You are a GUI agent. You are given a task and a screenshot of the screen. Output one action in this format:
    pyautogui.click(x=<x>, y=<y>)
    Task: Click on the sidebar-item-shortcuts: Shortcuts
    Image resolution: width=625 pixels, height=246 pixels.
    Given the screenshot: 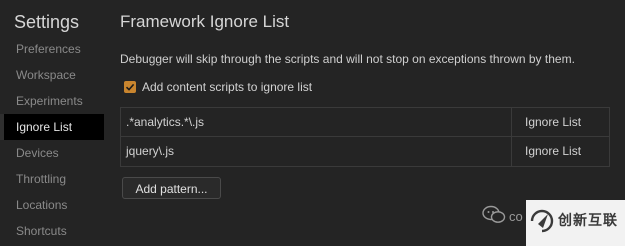 What is the action you would take?
    pyautogui.click(x=52, y=231)
    